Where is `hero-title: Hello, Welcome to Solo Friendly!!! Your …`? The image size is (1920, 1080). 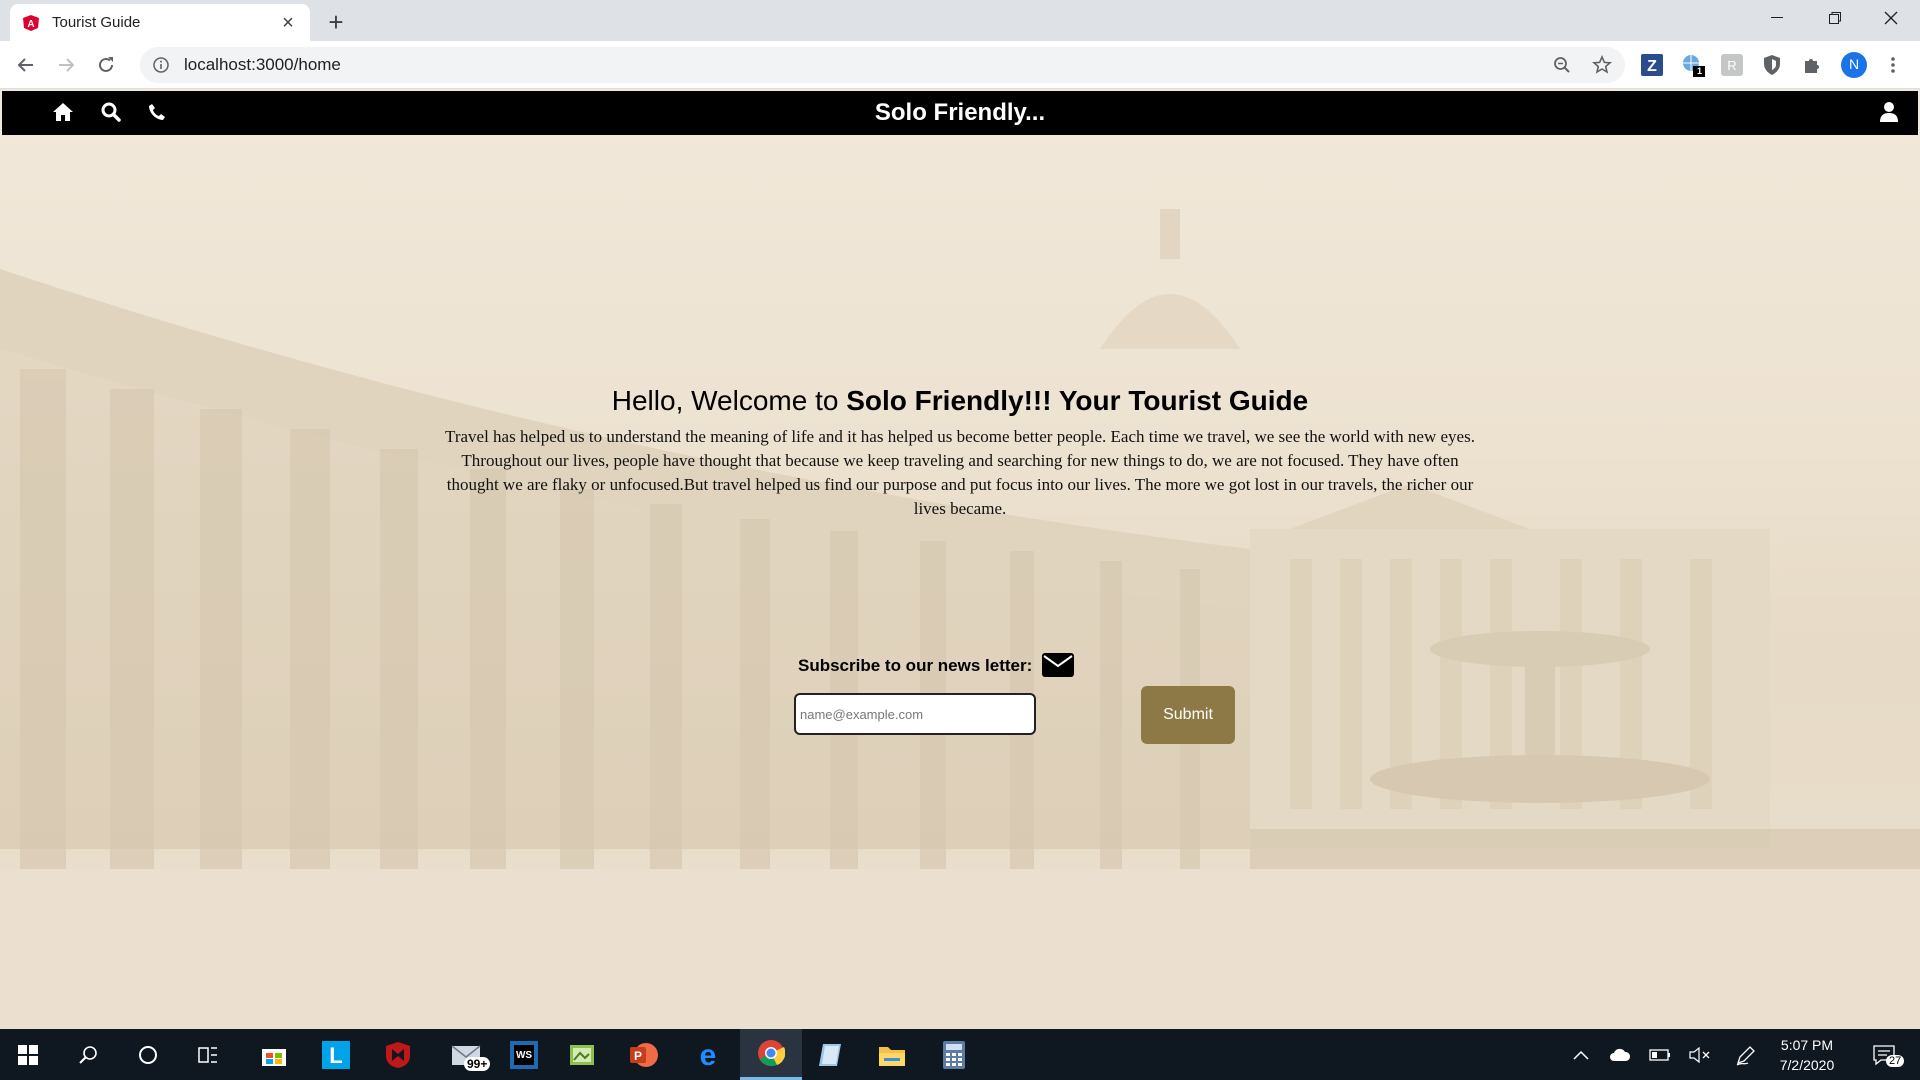
hero-title: Hello, Welcome to Solo Friendly!!! Your … is located at coordinates (960, 401).